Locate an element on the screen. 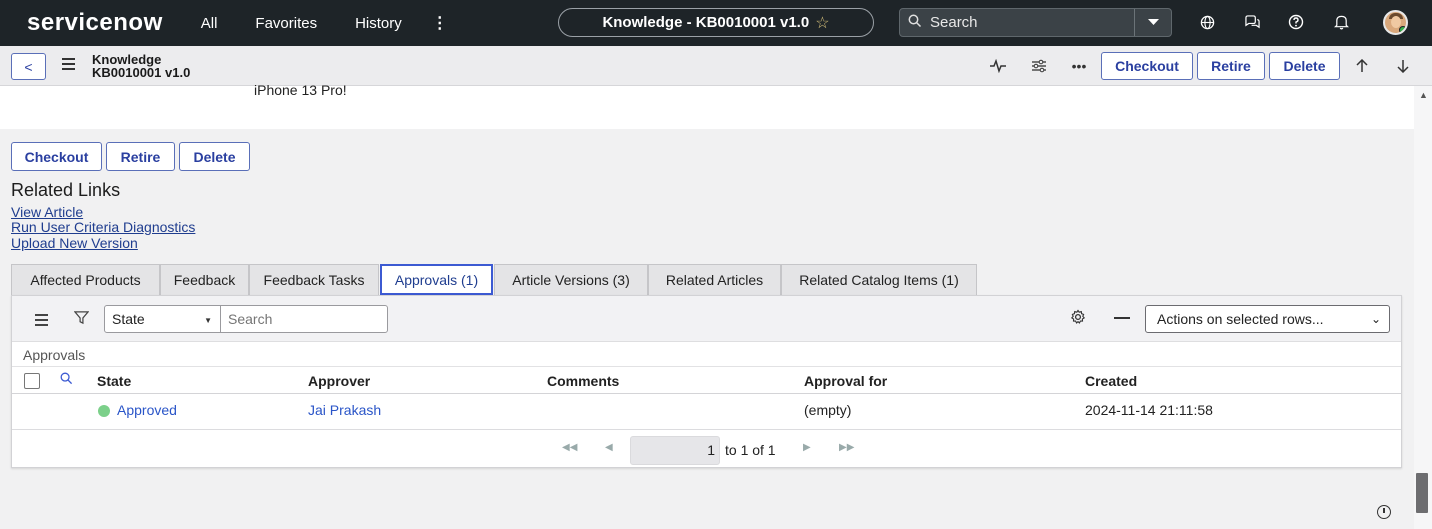  scroll-up-arrow-icon: ▲ is located at coordinates (1423, 95).